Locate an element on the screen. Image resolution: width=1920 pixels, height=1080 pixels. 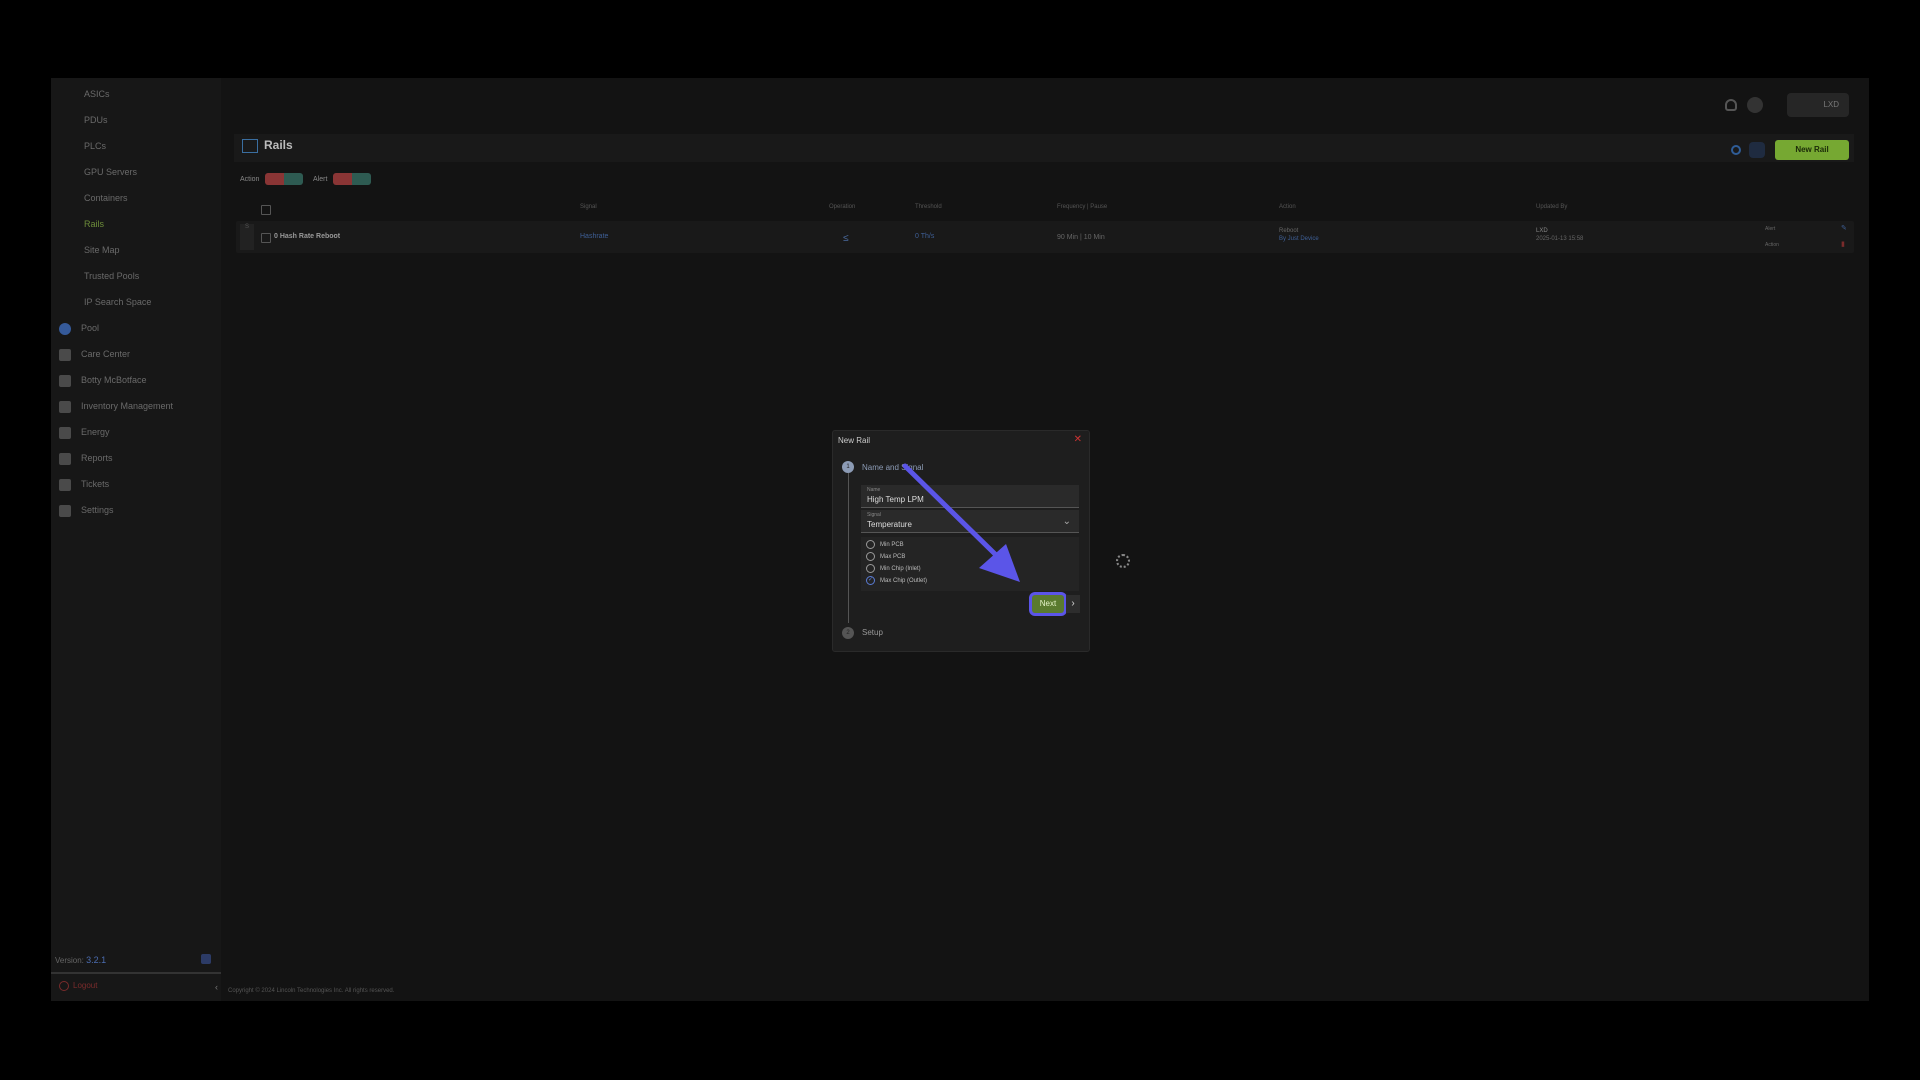
refresh-icon is located at coordinates (1736, 150).